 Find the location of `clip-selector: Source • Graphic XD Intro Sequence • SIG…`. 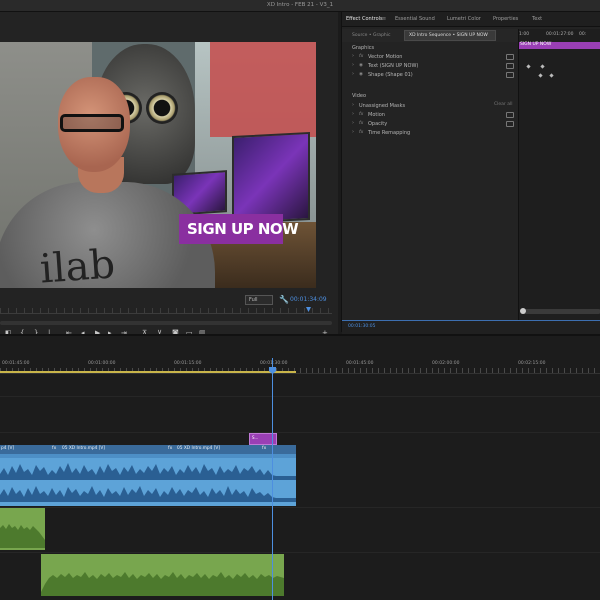

clip-selector: Source • Graphic XD Intro Sequence • SIG… is located at coordinates (431, 35).